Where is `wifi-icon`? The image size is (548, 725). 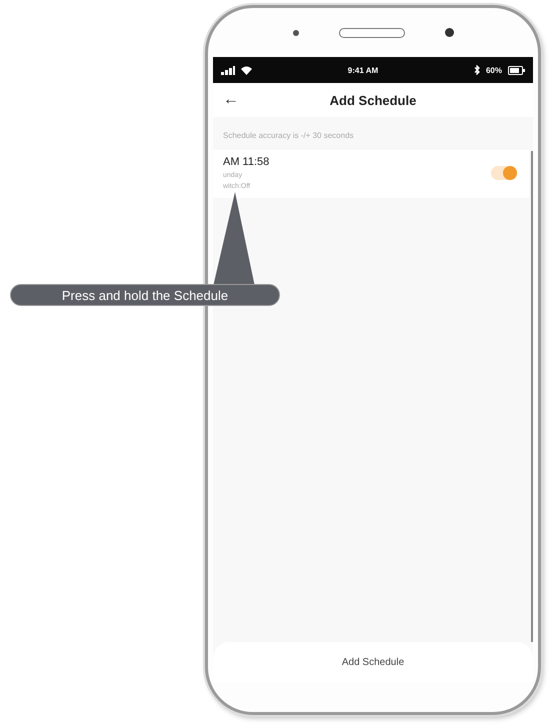 wifi-icon is located at coordinates (246, 70).